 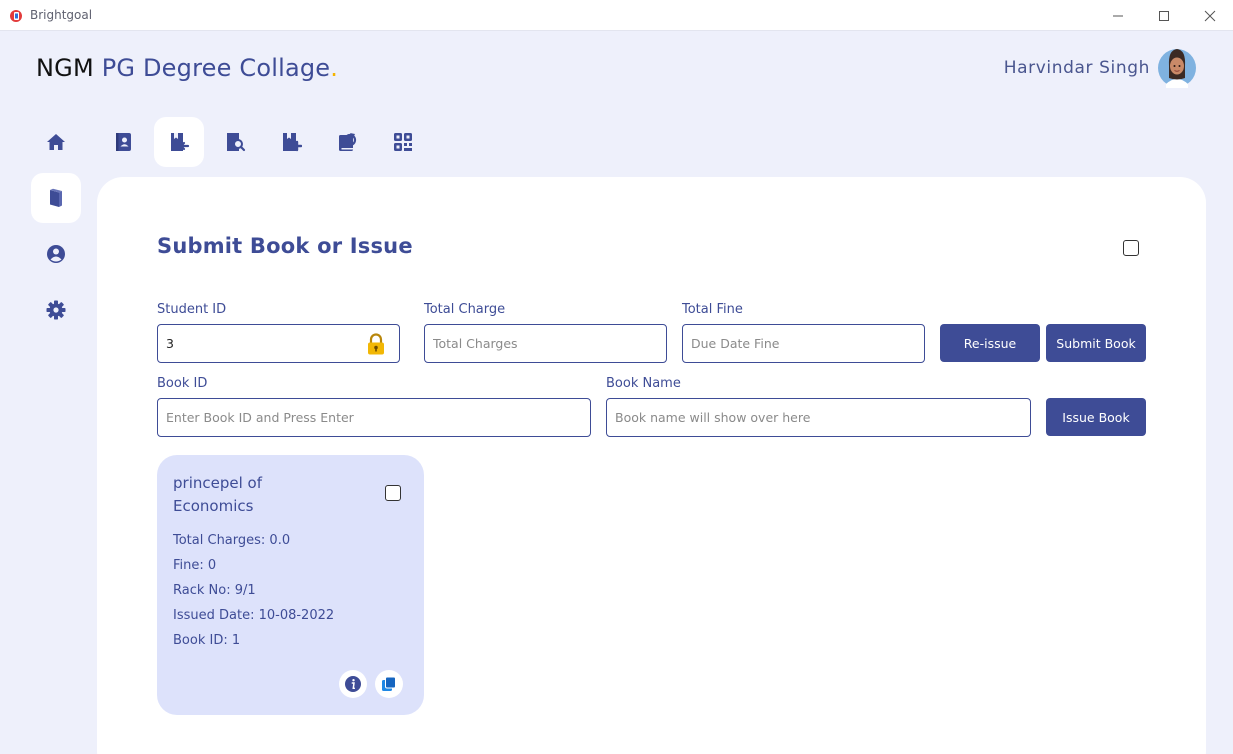 What do you see at coordinates (16, 15) in the screenshot?
I see `app-logo-icon` at bounding box center [16, 15].